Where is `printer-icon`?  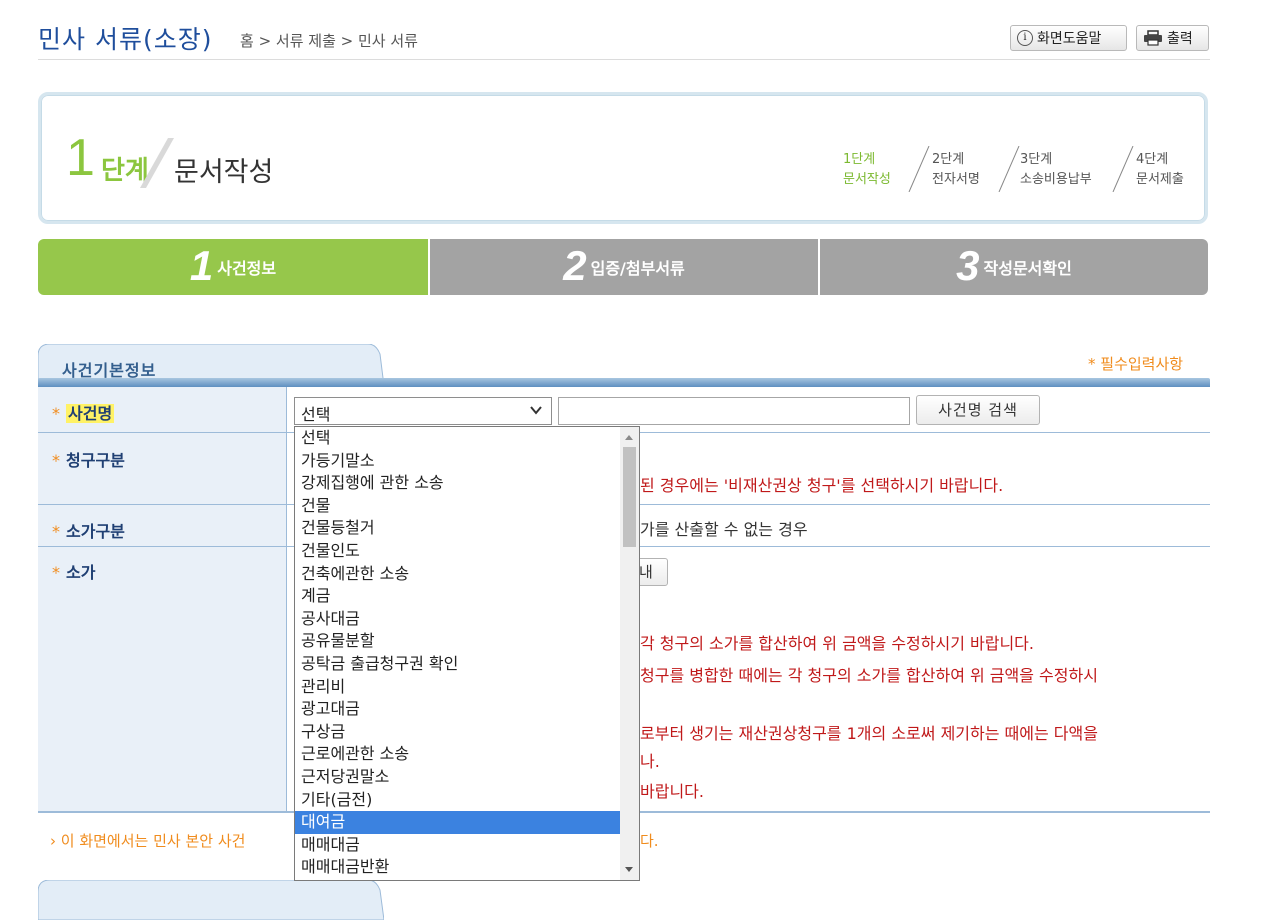 printer-icon is located at coordinates (1153, 38).